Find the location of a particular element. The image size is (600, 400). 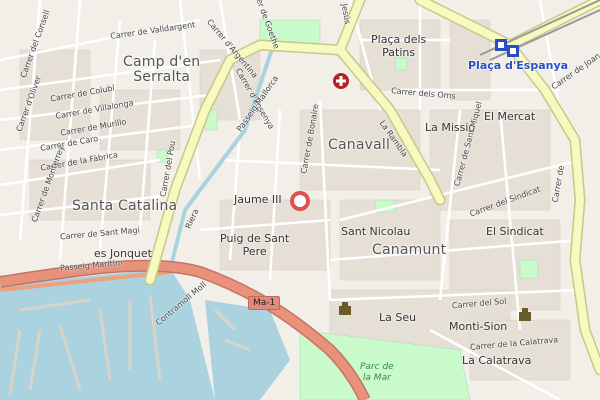

district-label-camp-den-serralta: Camp d'en Serralta is located at coordinates (162, 69).